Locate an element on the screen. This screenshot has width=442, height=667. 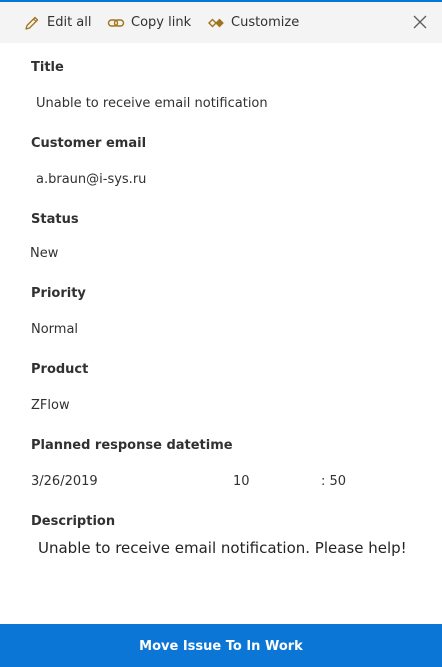
copy-link-label: Copy link is located at coordinates (161, 22).